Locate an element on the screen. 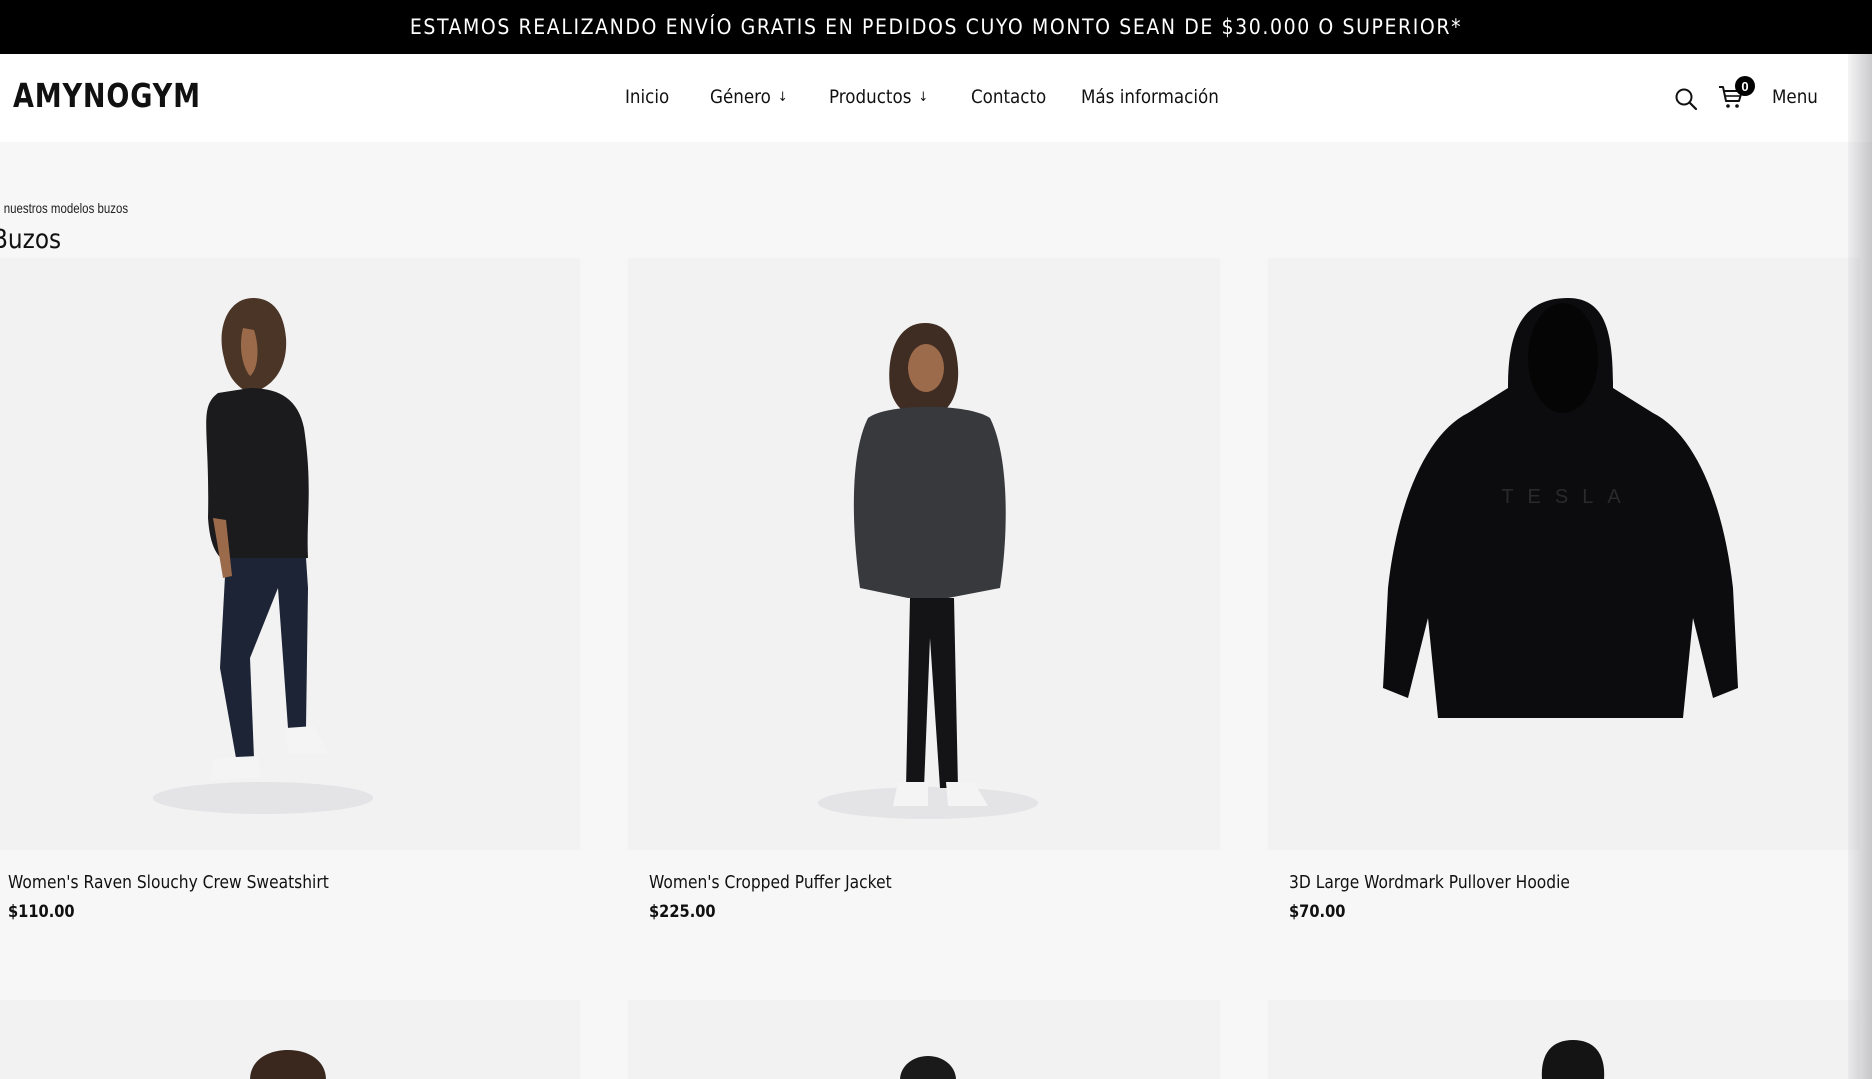 The width and height of the screenshot is (1872, 1079). nav-label: Productos is located at coordinates (870, 97).